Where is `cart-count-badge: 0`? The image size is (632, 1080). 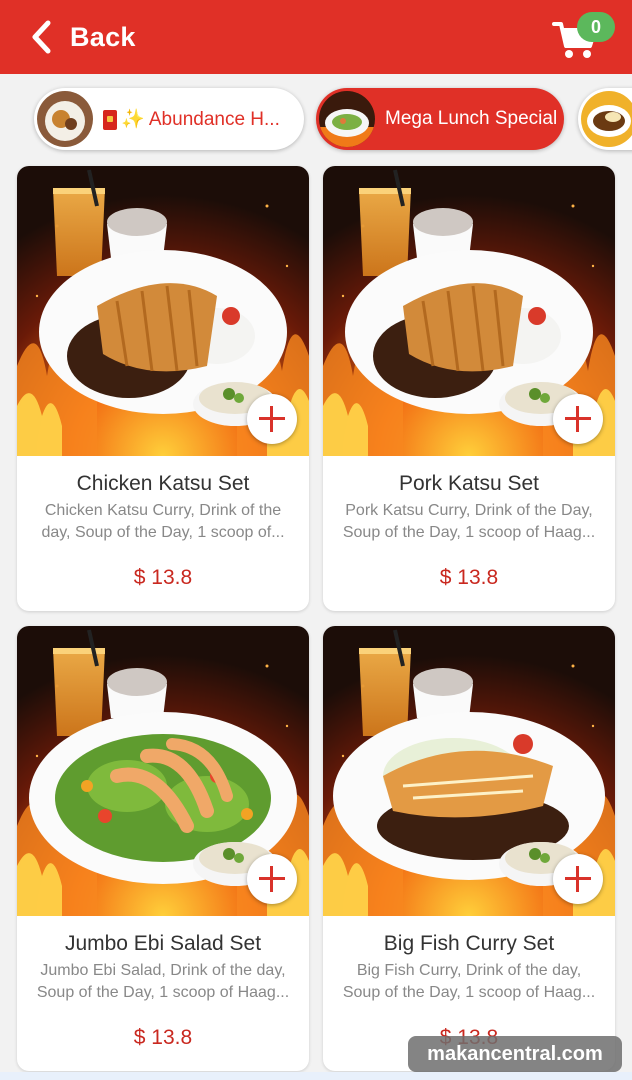
cart-count-badge: 0 is located at coordinates (596, 27).